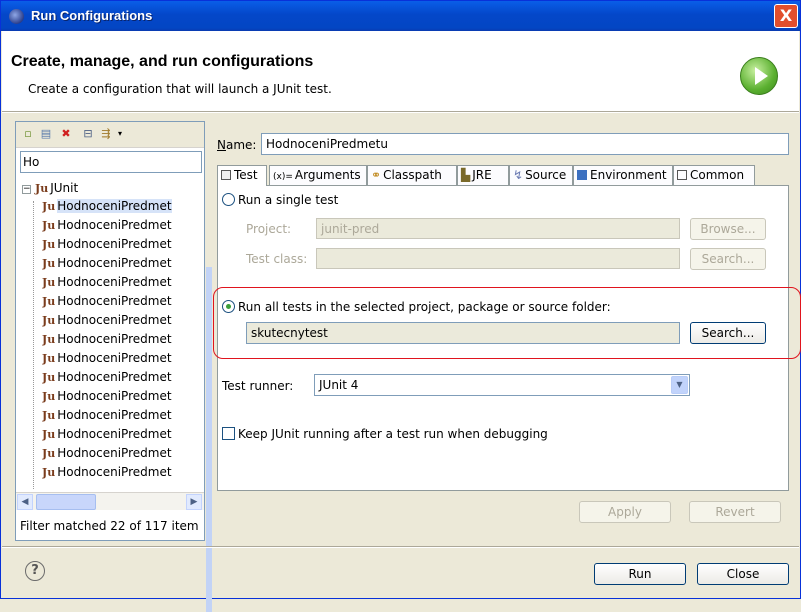  I want to click on test-runner-select: JUnit 4 ▼, so click(502, 385).